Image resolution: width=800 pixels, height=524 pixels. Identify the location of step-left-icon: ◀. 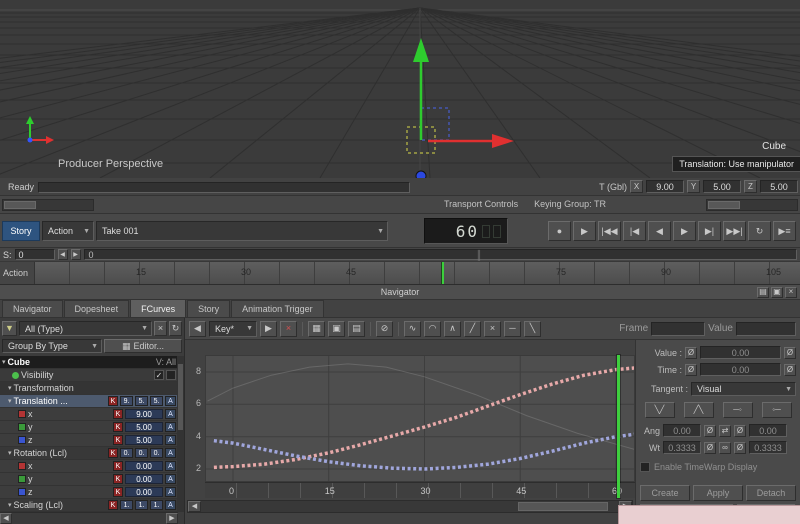
(62, 254).